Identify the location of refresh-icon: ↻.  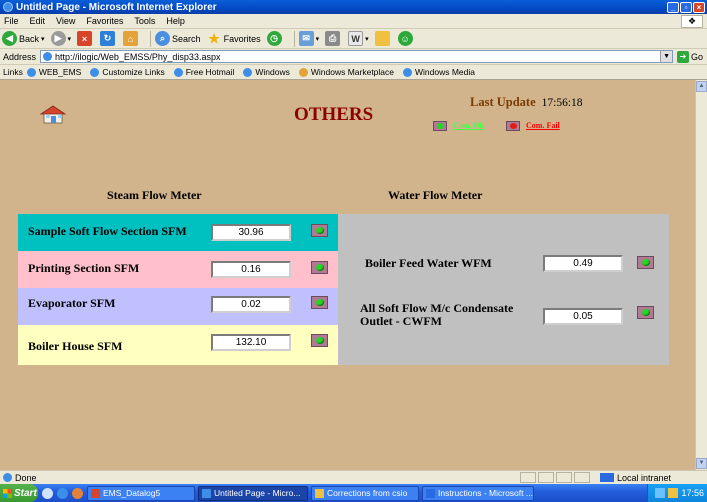
(108, 38).